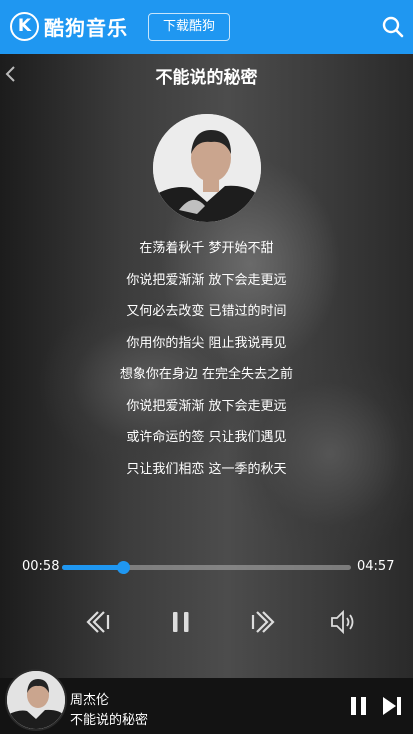 Image resolution: width=413 pixels, height=734 pixels. I want to click on song-title: 不能说的秘密, so click(206, 78).